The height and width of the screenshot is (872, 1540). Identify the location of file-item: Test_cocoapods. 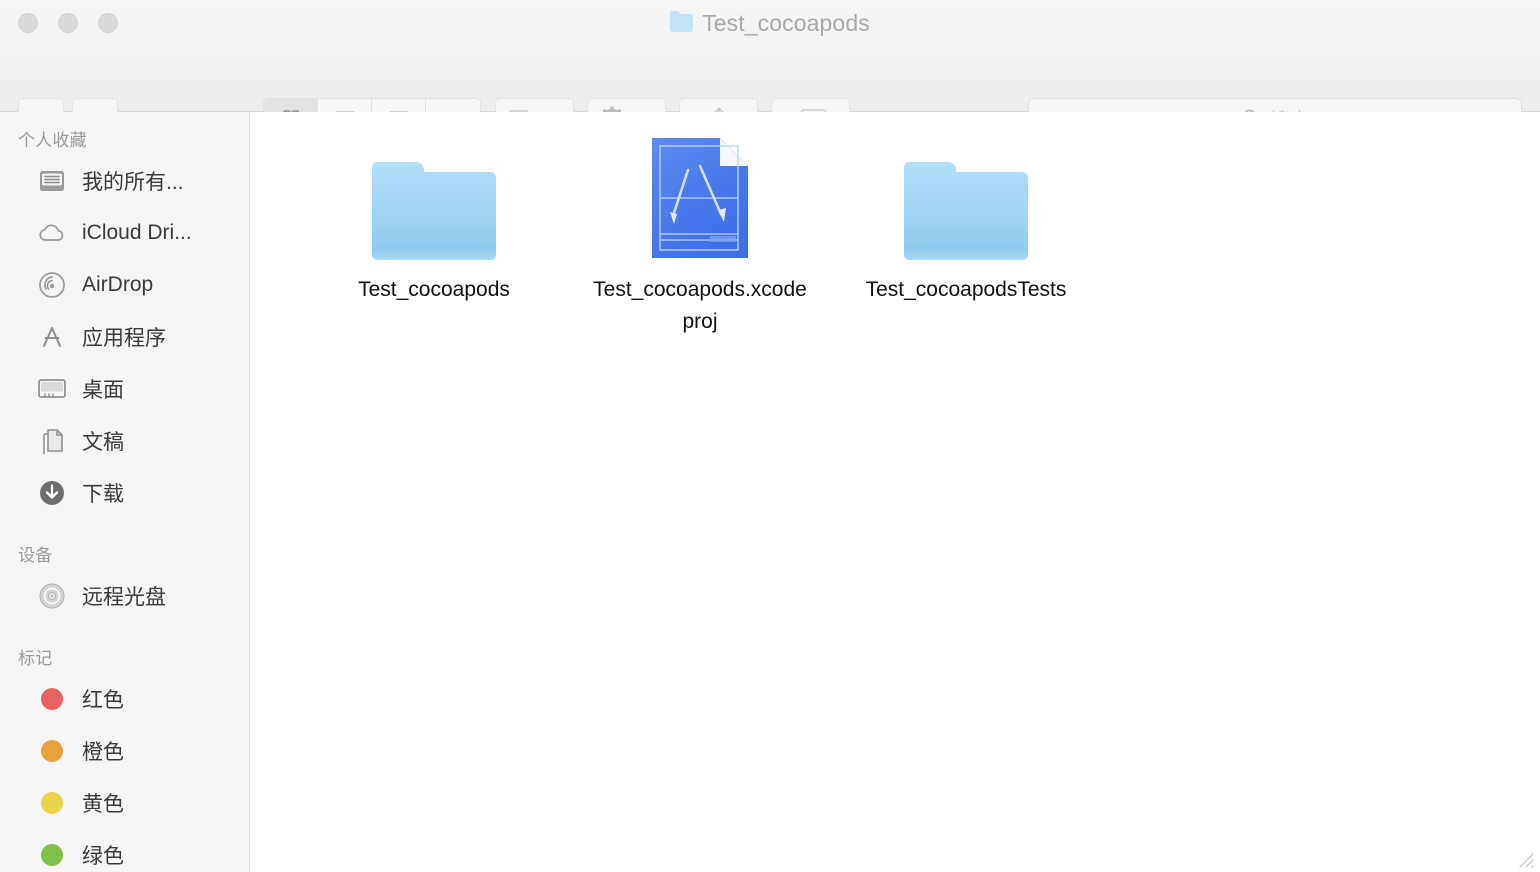
(434, 230).